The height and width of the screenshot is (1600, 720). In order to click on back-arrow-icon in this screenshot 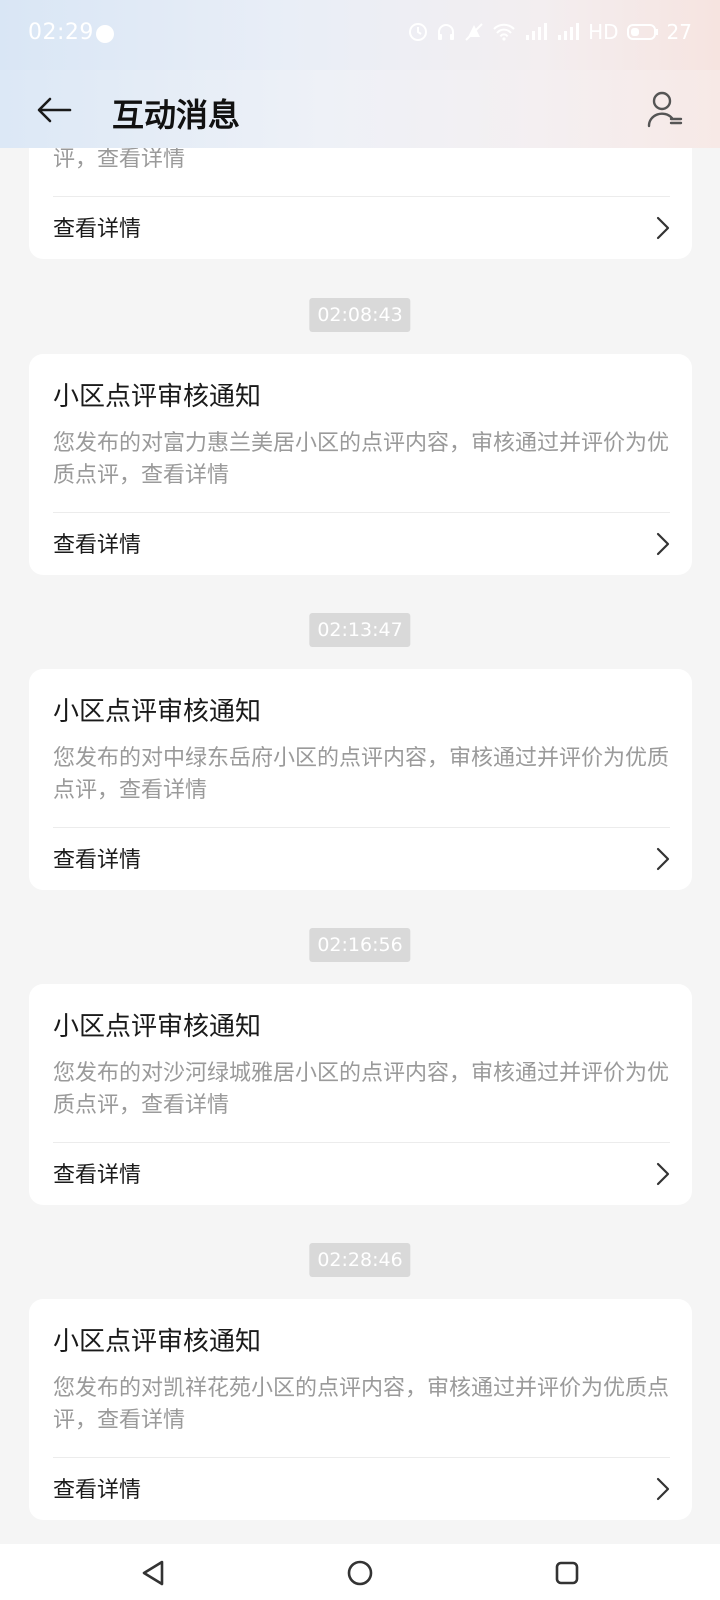, I will do `click(54, 110)`.